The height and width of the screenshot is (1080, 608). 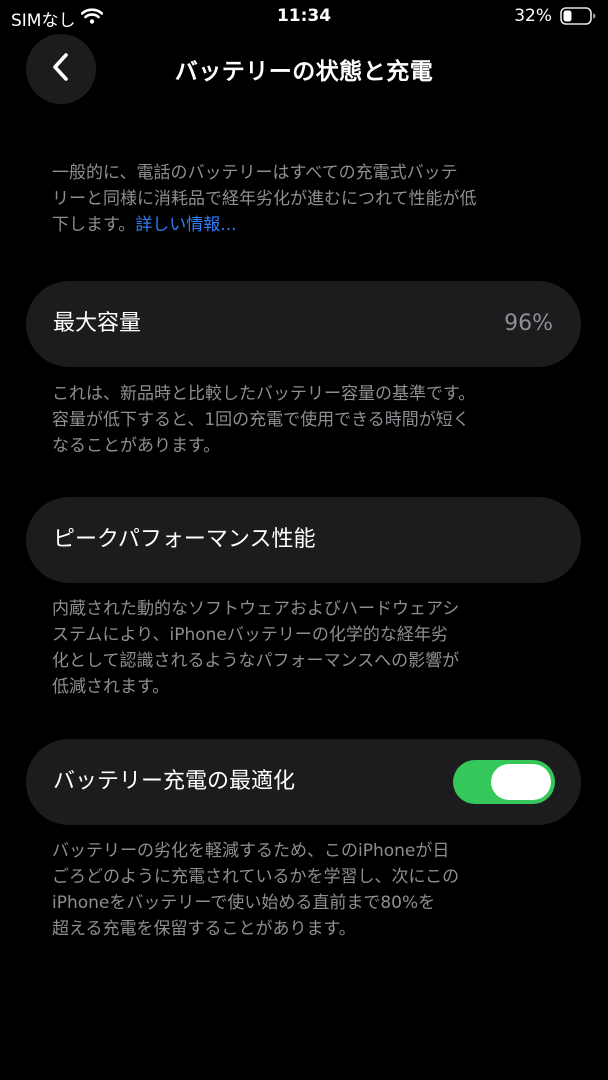 I want to click on max-capacity-value: 96%, so click(x=528, y=323).